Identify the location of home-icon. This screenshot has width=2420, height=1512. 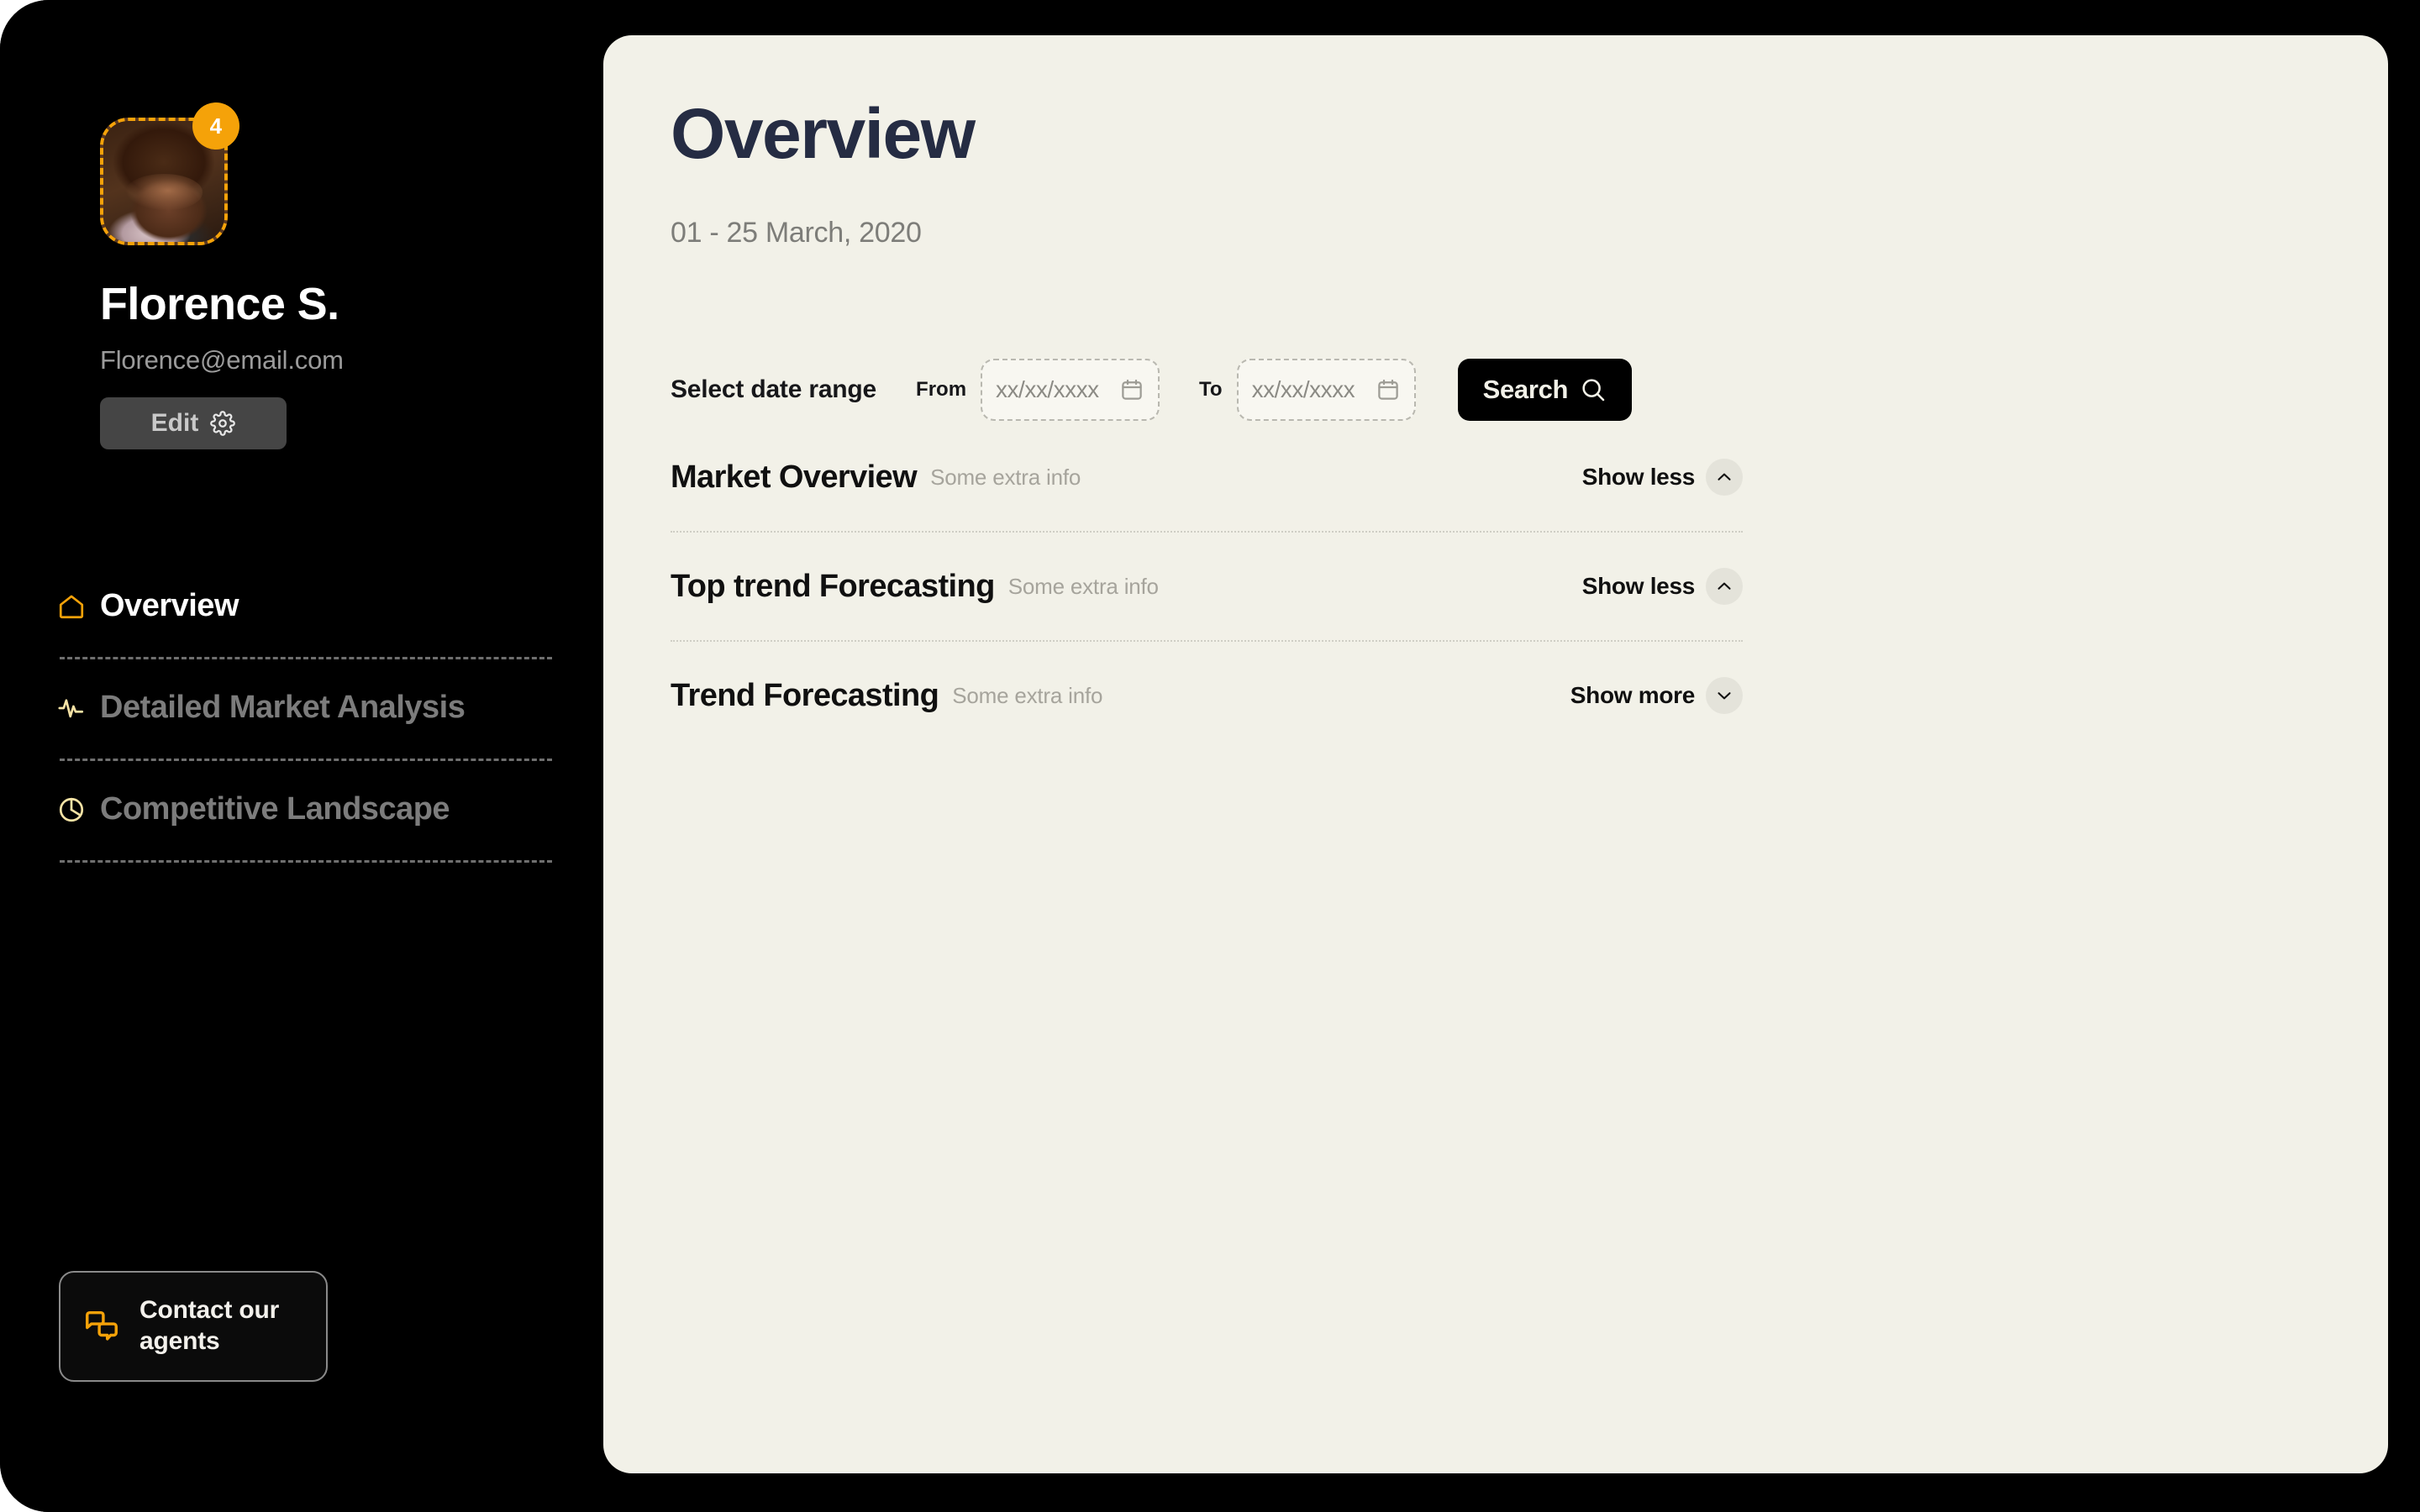
(71, 606).